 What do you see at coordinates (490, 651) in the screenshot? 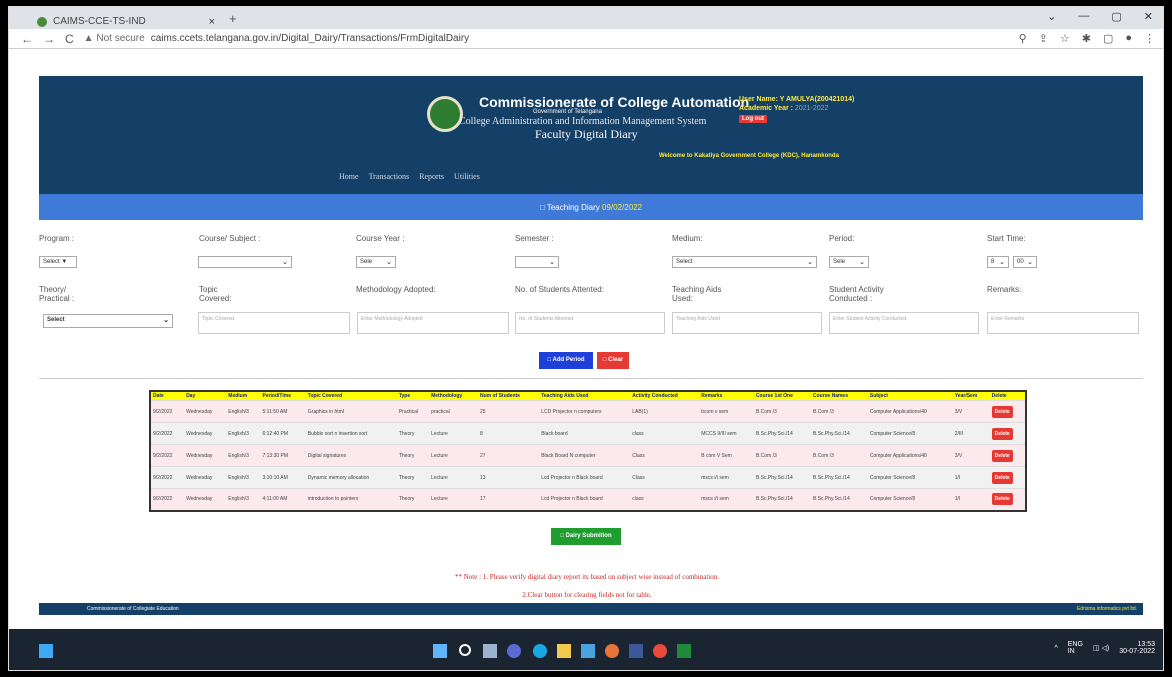
I see `task-view-icon` at bounding box center [490, 651].